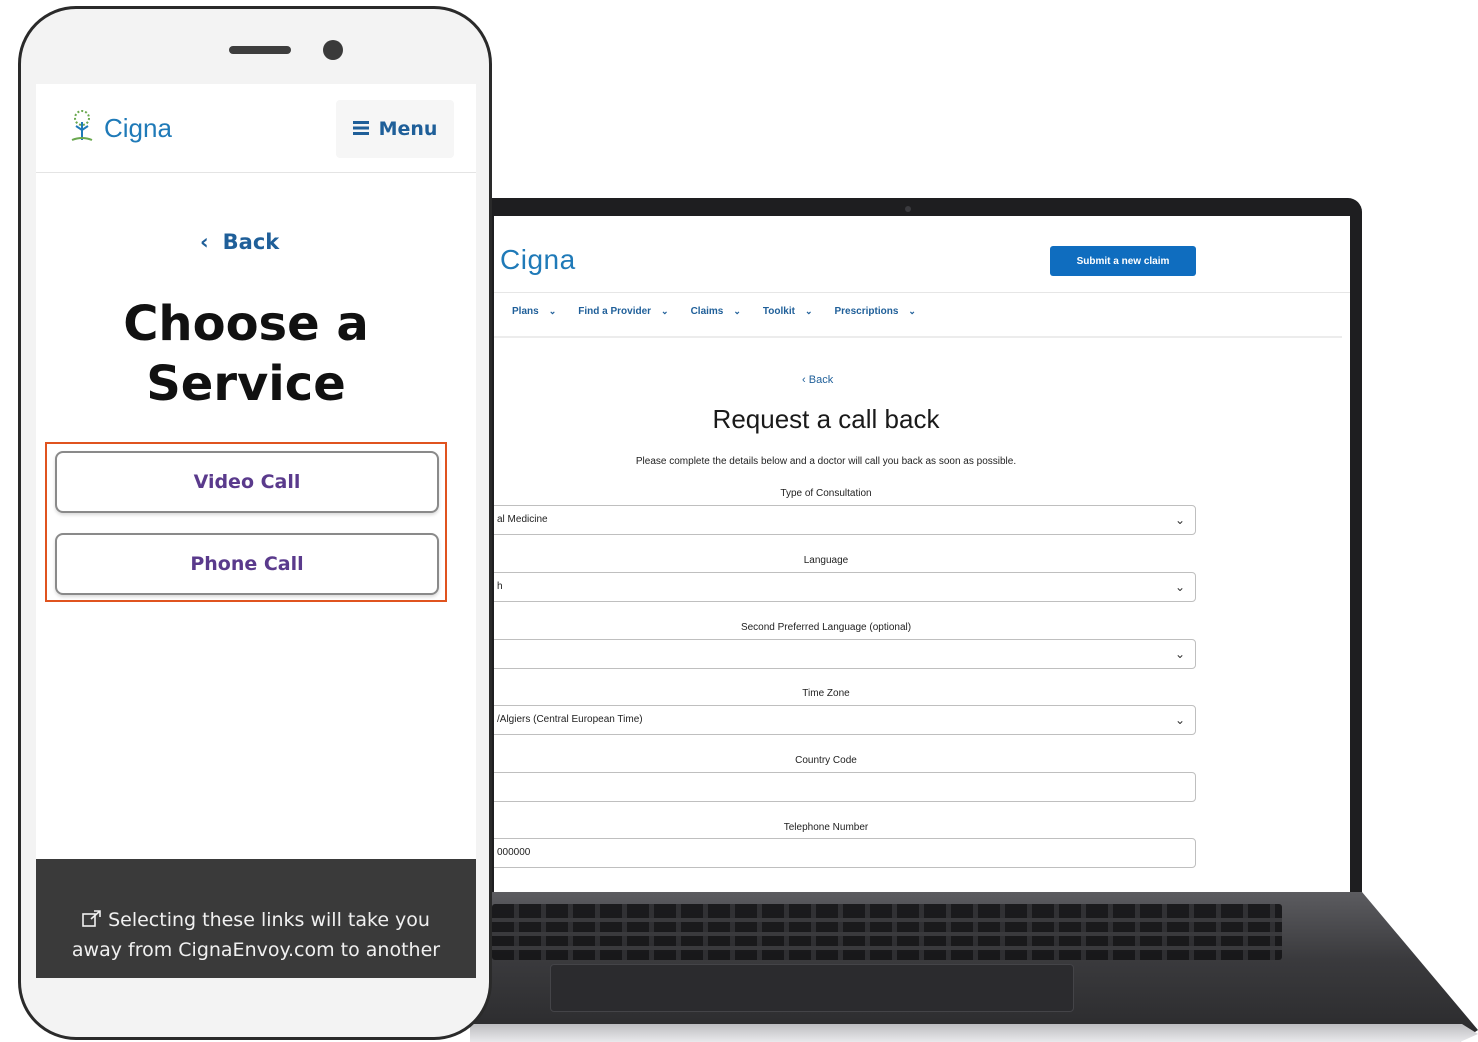  What do you see at coordinates (845, 520) in the screenshot?
I see `consultation-type-select: al Medicine ⌄` at bounding box center [845, 520].